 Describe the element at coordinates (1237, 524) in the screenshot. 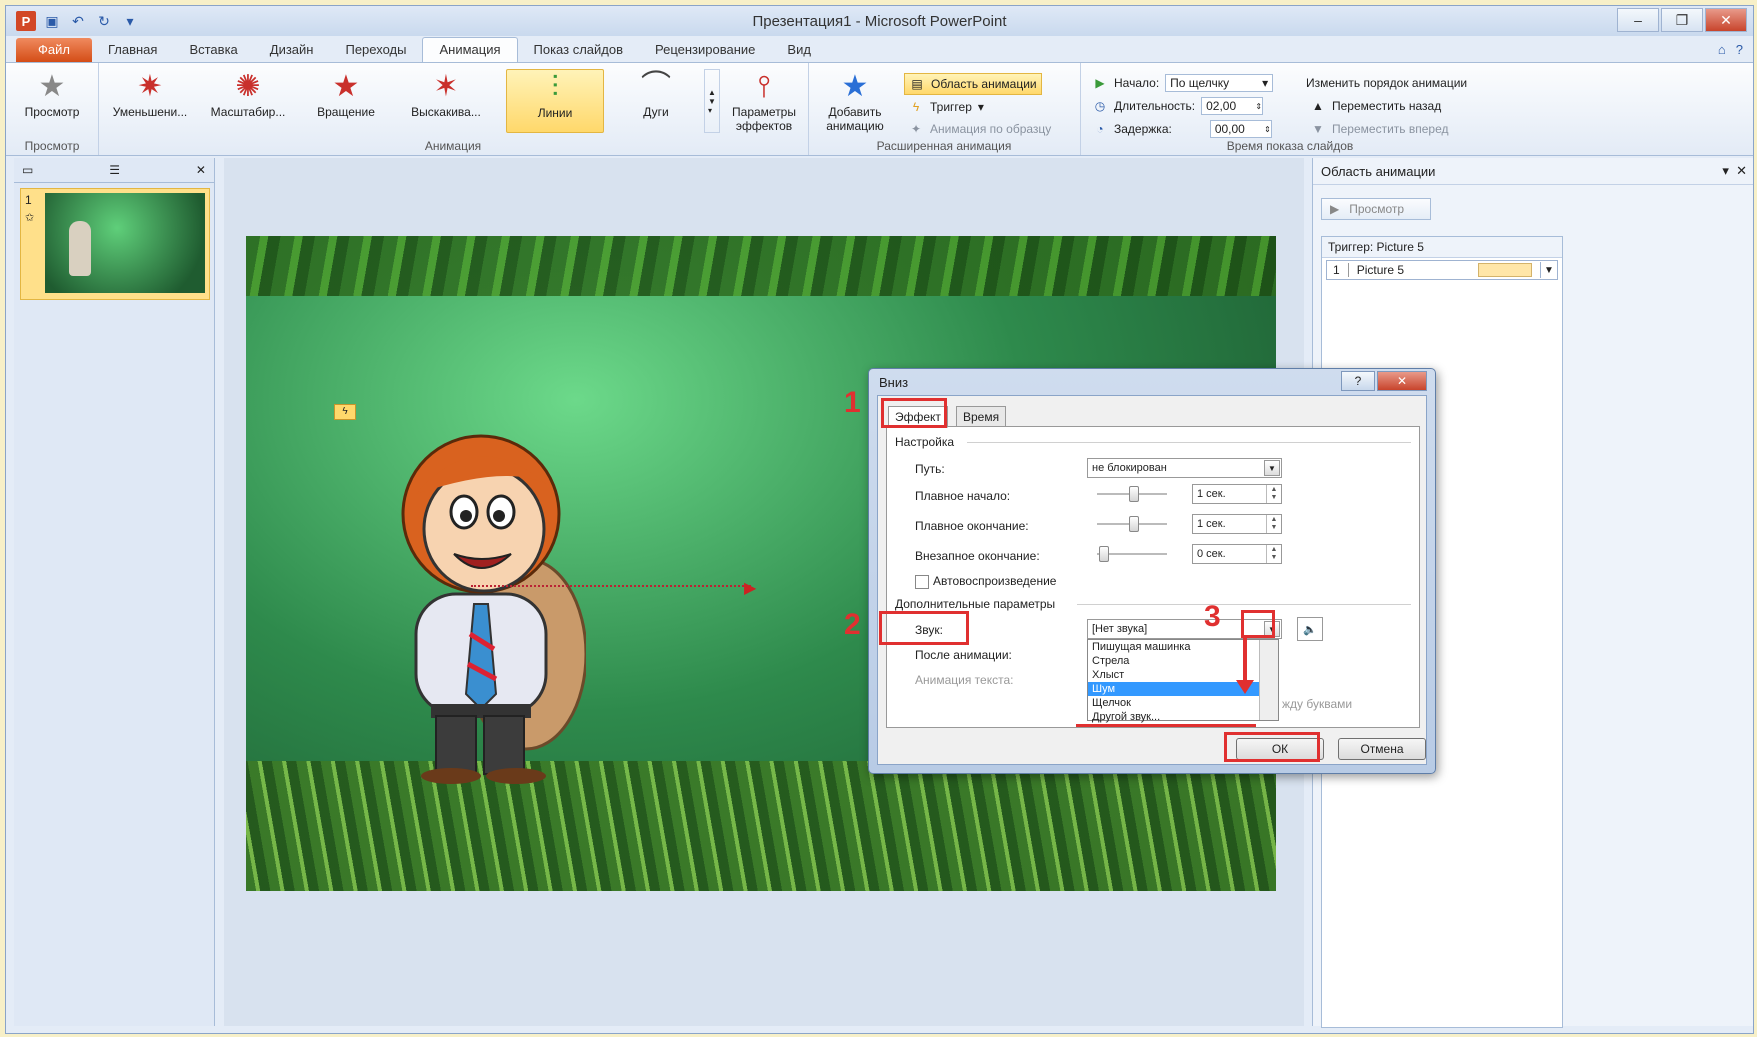

I see `smooth-end-spinner: 1 сек. ▲ ▼` at that location.